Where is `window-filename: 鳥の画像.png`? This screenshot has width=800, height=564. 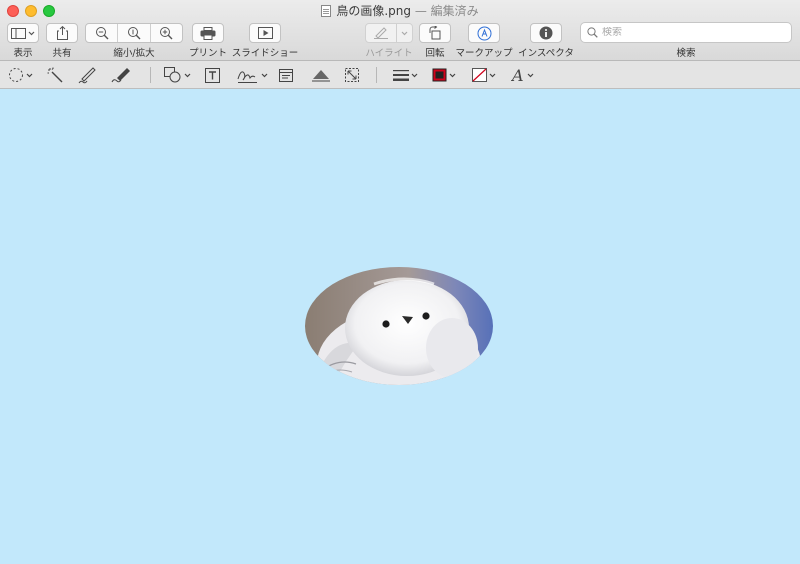
window-filename: 鳥の画像.png is located at coordinates (373, 11).